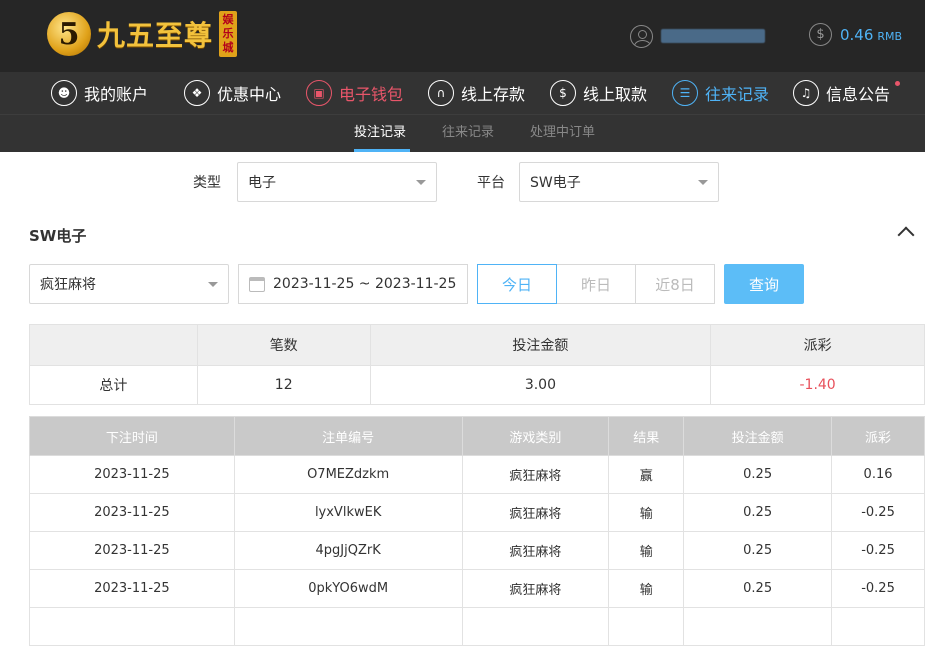 This screenshot has width=925, height=646. I want to click on bell-icon: ♫, so click(806, 93).